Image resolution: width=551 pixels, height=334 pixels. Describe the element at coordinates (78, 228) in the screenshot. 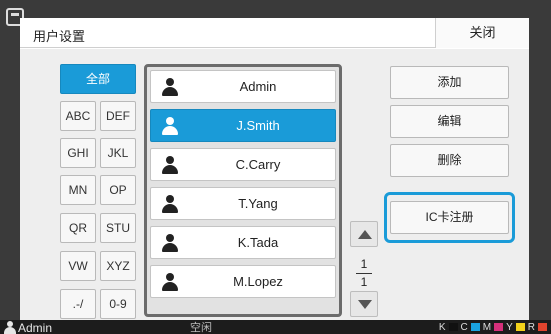

I see `filter-qr-button: QR` at that location.